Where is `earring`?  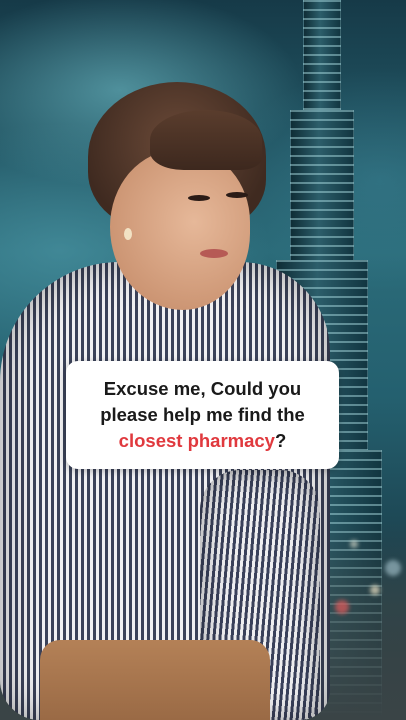 earring is located at coordinates (128, 234).